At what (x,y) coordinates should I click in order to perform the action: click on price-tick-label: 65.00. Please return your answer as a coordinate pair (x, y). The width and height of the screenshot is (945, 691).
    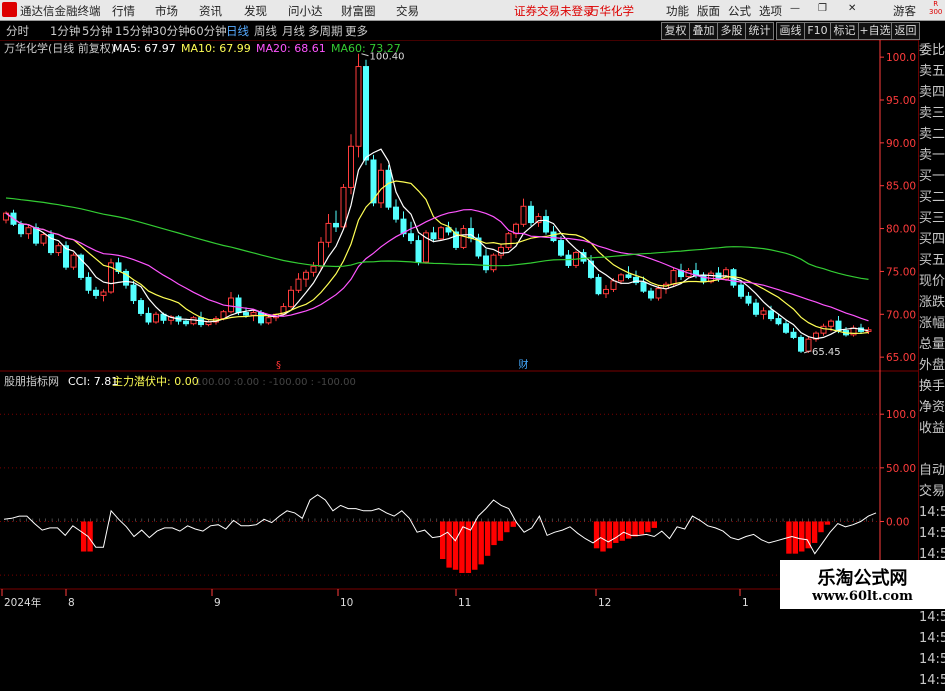
    Looking at the image, I should click on (901, 358).